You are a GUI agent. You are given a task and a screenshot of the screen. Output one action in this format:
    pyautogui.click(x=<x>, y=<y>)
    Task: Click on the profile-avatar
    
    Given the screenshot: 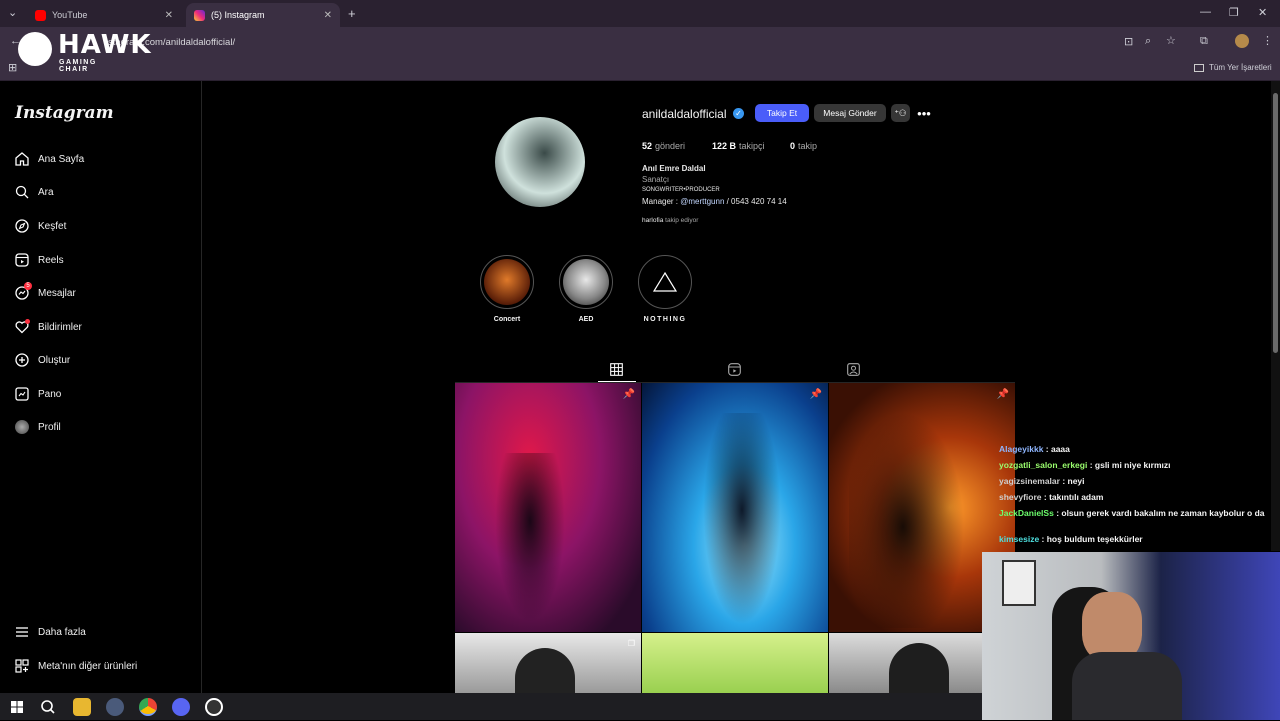 What is the action you would take?
    pyautogui.click(x=540, y=162)
    